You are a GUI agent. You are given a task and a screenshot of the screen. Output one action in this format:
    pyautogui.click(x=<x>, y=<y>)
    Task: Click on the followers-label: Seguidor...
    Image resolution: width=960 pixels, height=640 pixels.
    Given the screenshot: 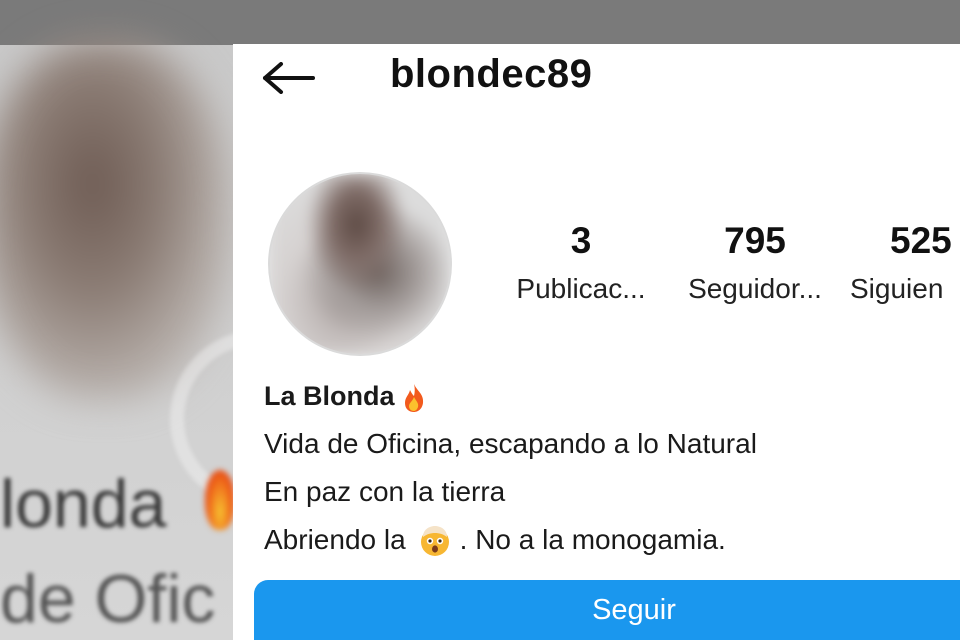 What is the action you would take?
    pyautogui.click(x=755, y=288)
    